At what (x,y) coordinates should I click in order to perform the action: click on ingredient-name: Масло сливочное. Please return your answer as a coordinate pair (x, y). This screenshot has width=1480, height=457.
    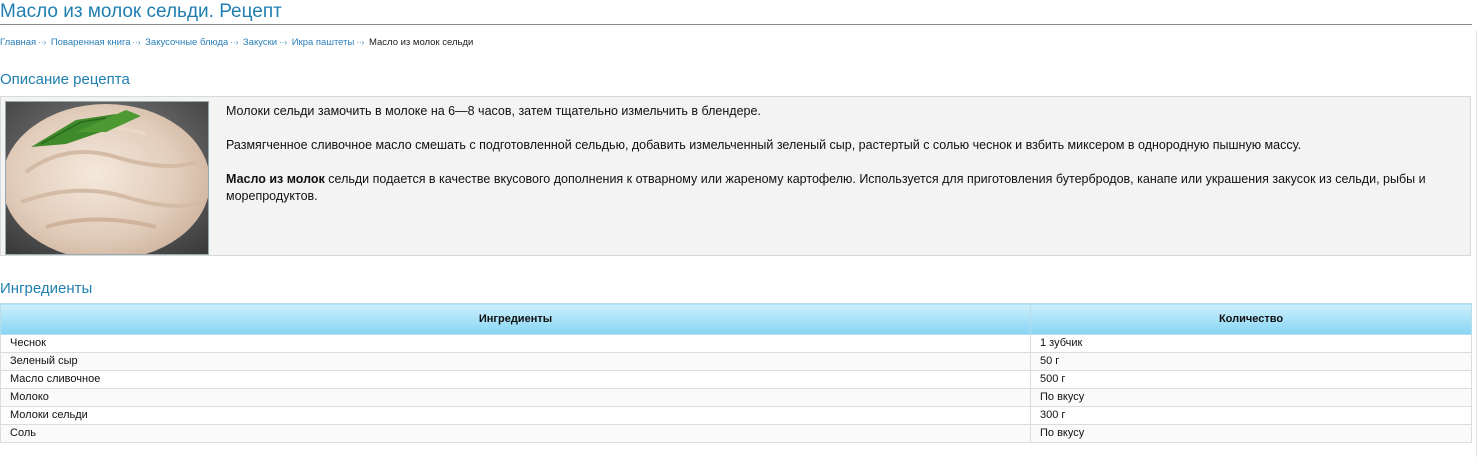
    Looking at the image, I should click on (515, 379).